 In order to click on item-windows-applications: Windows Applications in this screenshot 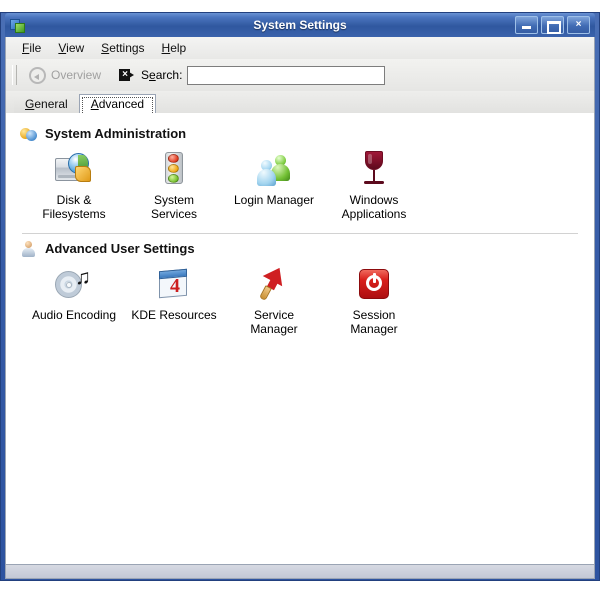, I will do `click(374, 185)`.